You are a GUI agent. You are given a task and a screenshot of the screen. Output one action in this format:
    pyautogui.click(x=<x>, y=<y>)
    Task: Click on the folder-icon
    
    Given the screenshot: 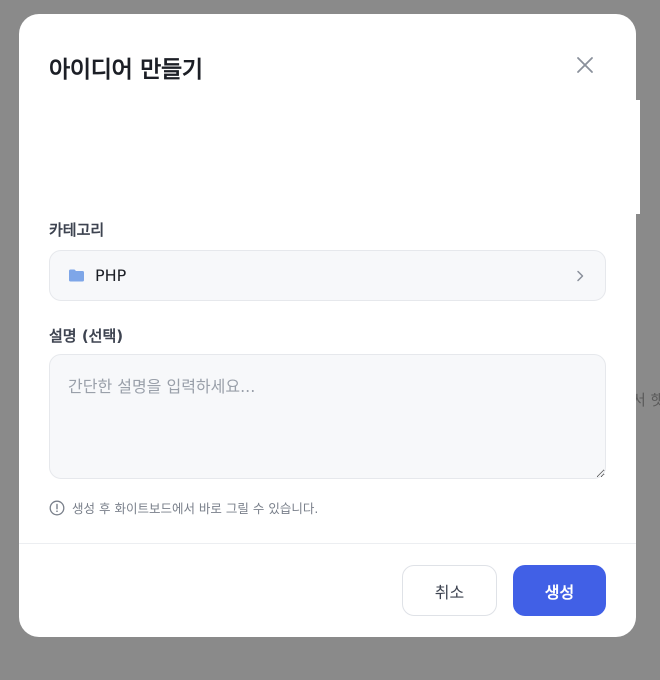 What is the action you would take?
    pyautogui.click(x=76, y=275)
    